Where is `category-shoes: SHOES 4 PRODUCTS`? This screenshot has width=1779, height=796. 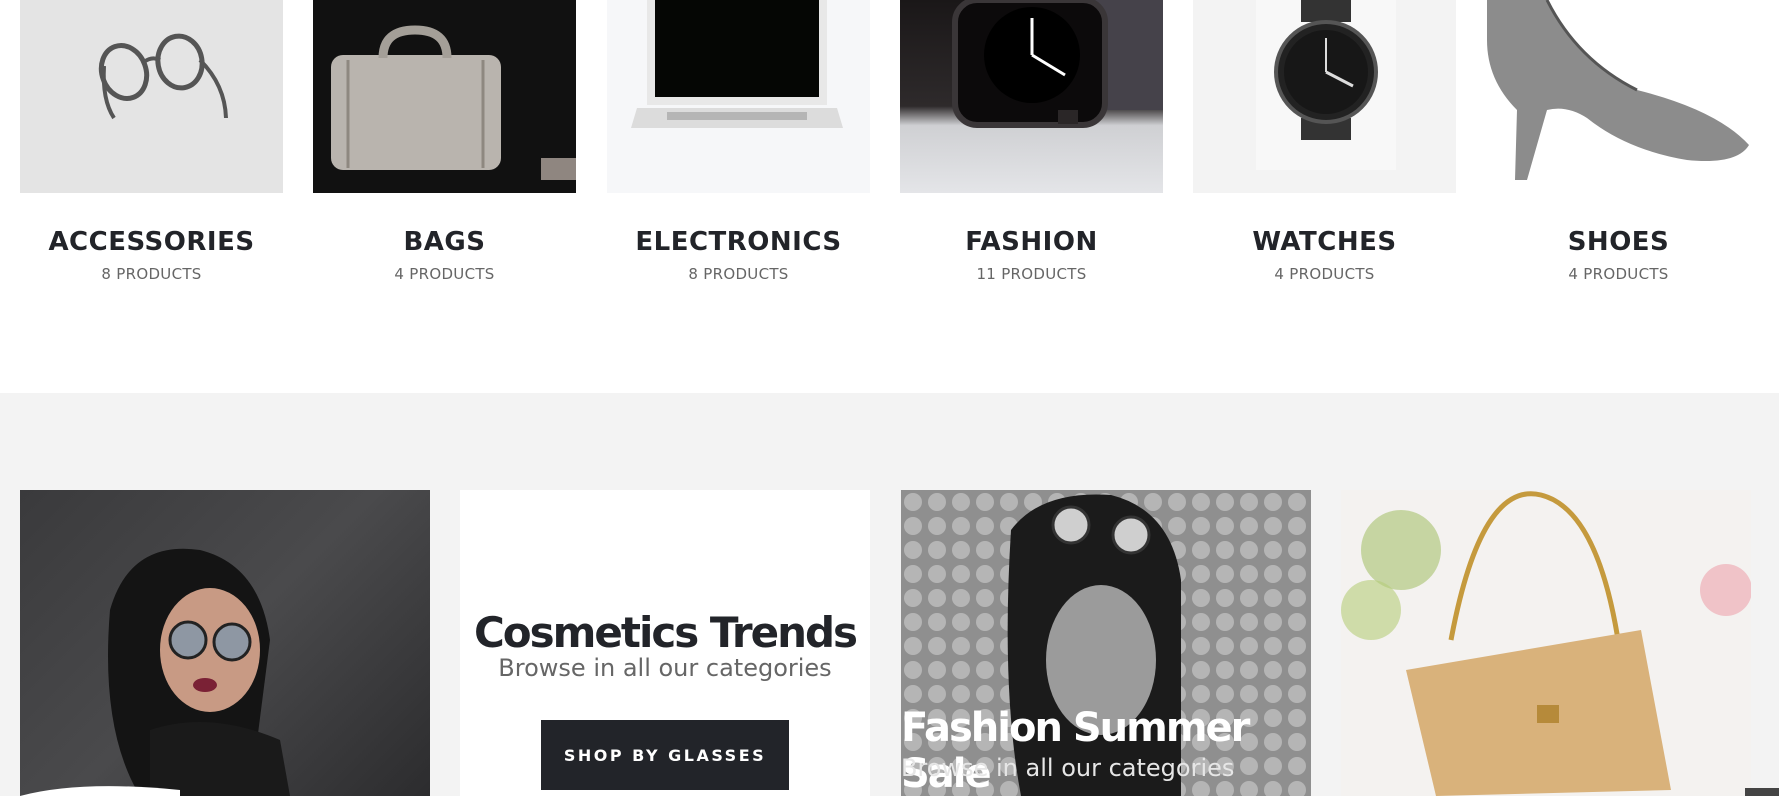
category-shoes: SHOES 4 PRODUCTS is located at coordinates (1618, 141).